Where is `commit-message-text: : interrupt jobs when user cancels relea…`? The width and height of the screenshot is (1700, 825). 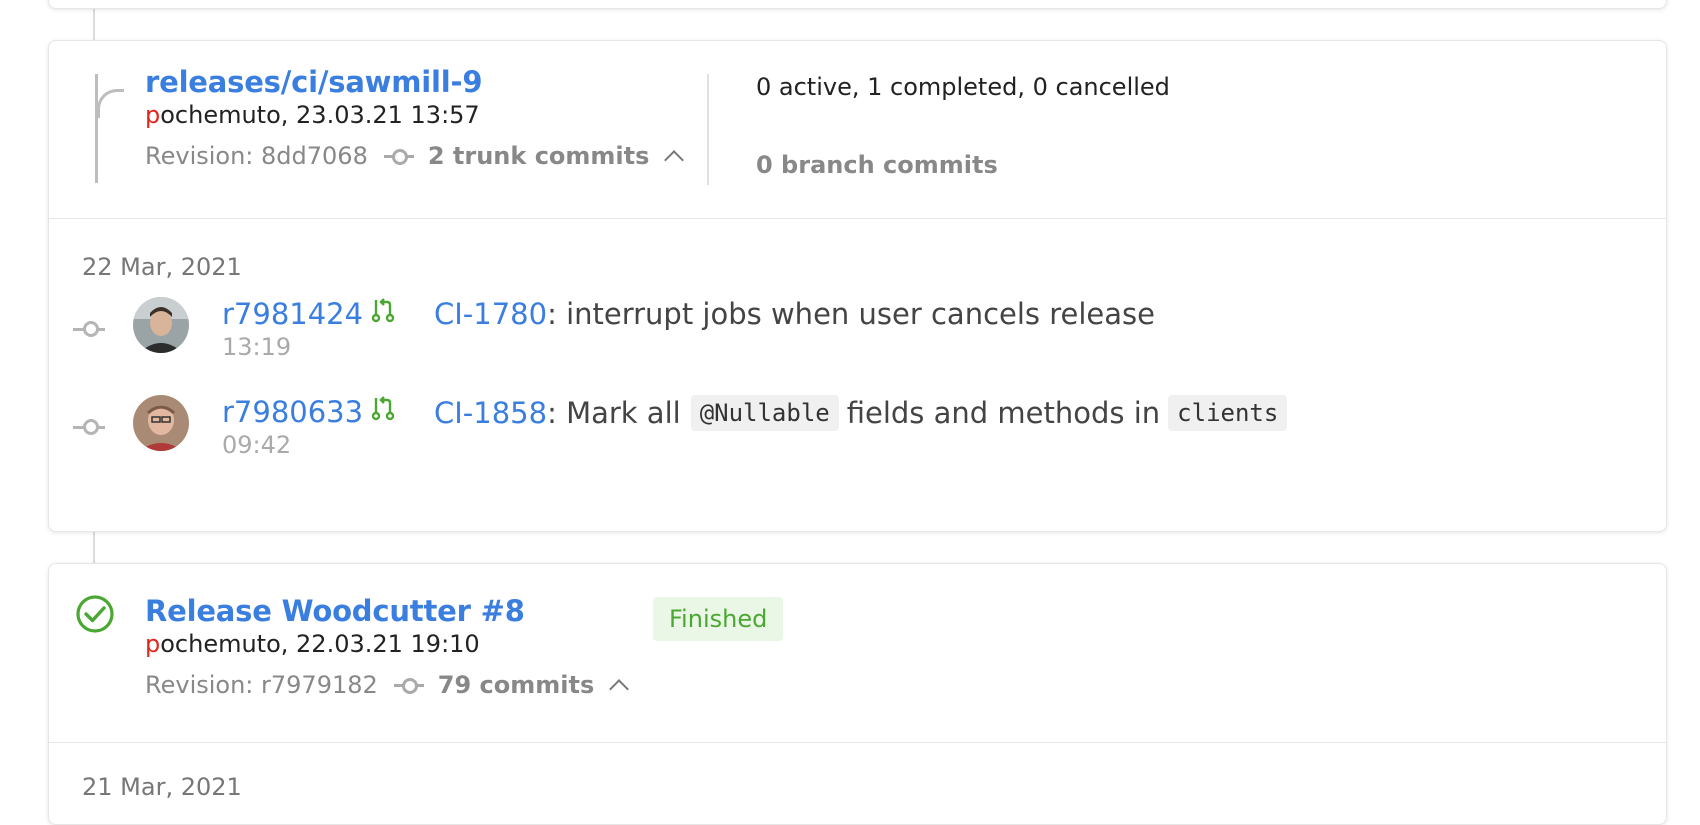
commit-message-text: : interrupt jobs when user cancels relea… is located at coordinates (851, 314).